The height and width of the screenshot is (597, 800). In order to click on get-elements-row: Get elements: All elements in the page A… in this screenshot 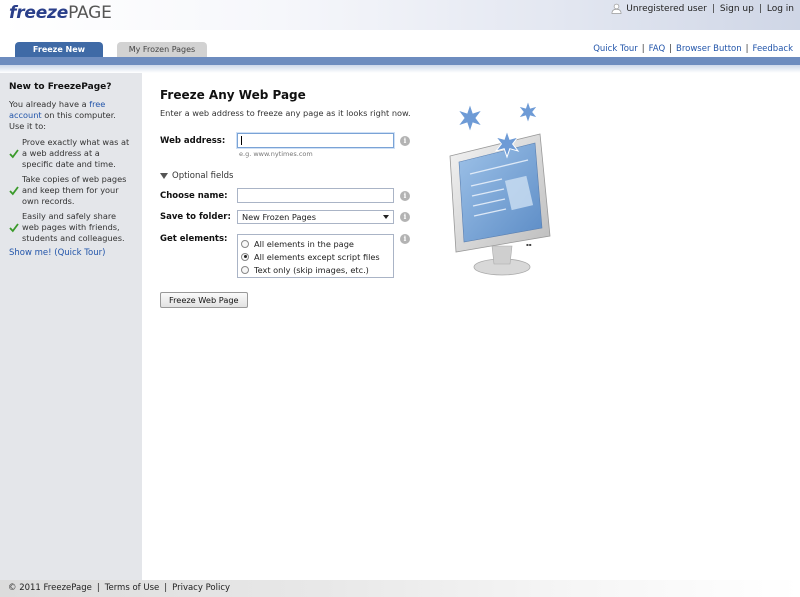, I will do `click(285, 256)`.